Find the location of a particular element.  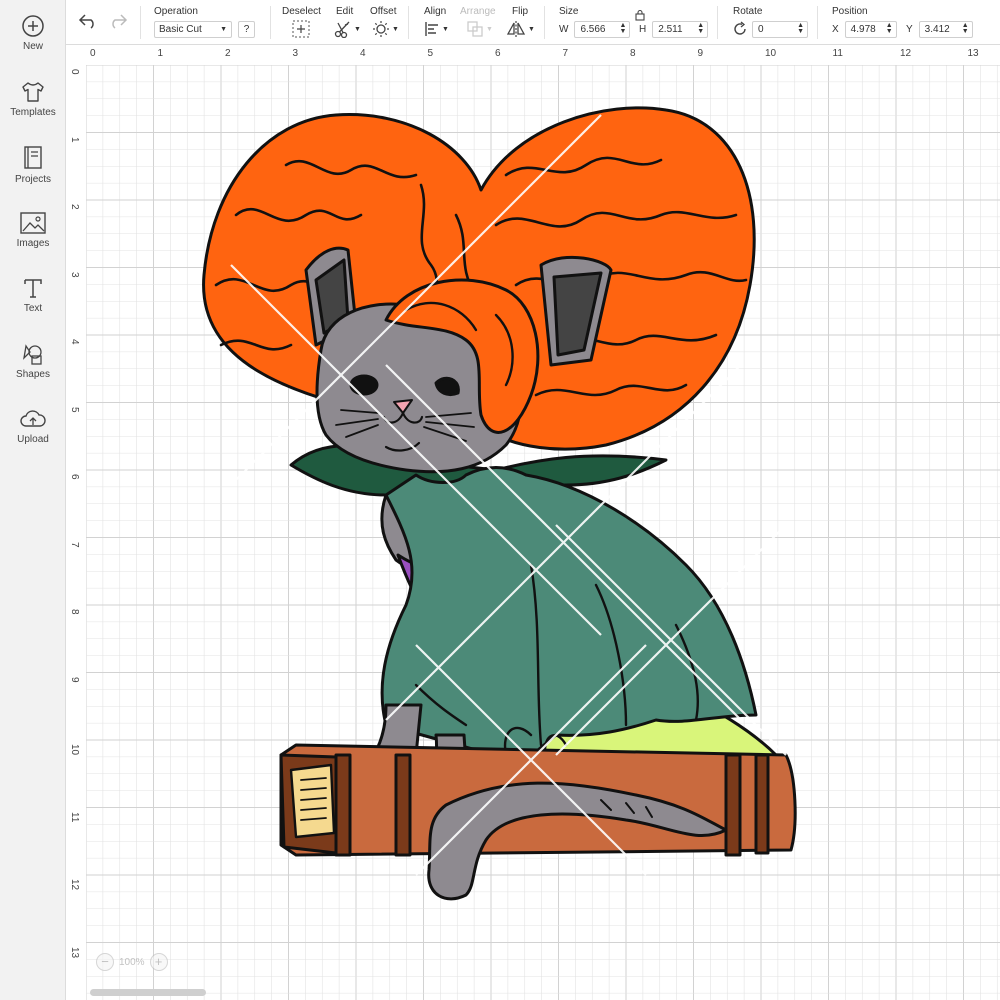

upload-label: Upload is located at coordinates (33, 439).